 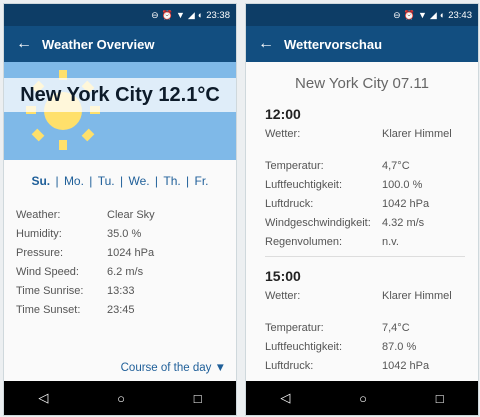 What do you see at coordinates (85, 313) in the screenshot?
I see `detail-row: Time Sunset: 23:45` at bounding box center [85, 313].